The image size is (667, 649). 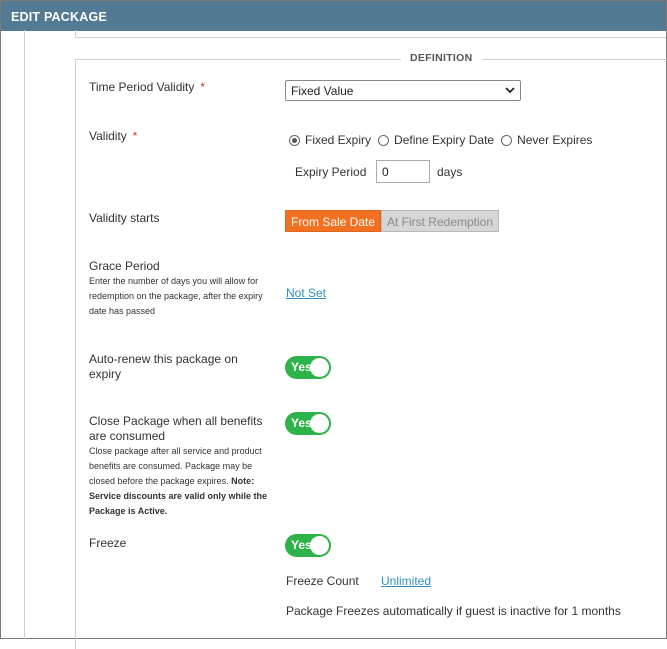 What do you see at coordinates (108, 136) in the screenshot?
I see `validity-text: Validity` at bounding box center [108, 136].